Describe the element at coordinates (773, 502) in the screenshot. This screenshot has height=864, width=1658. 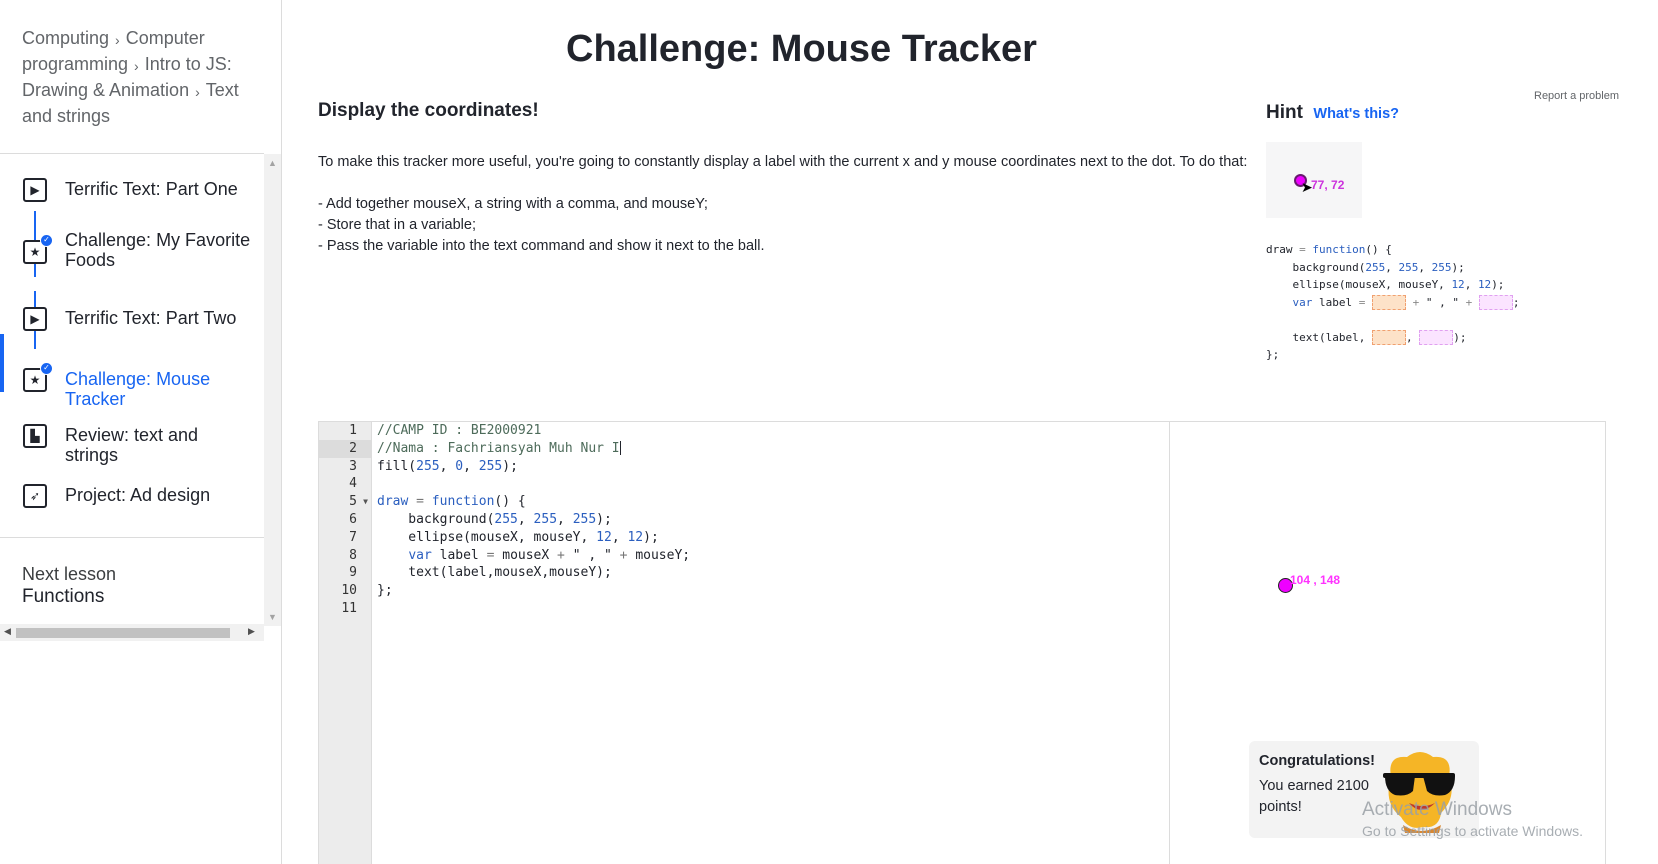
I see `code-line: draw = function() {` at that location.